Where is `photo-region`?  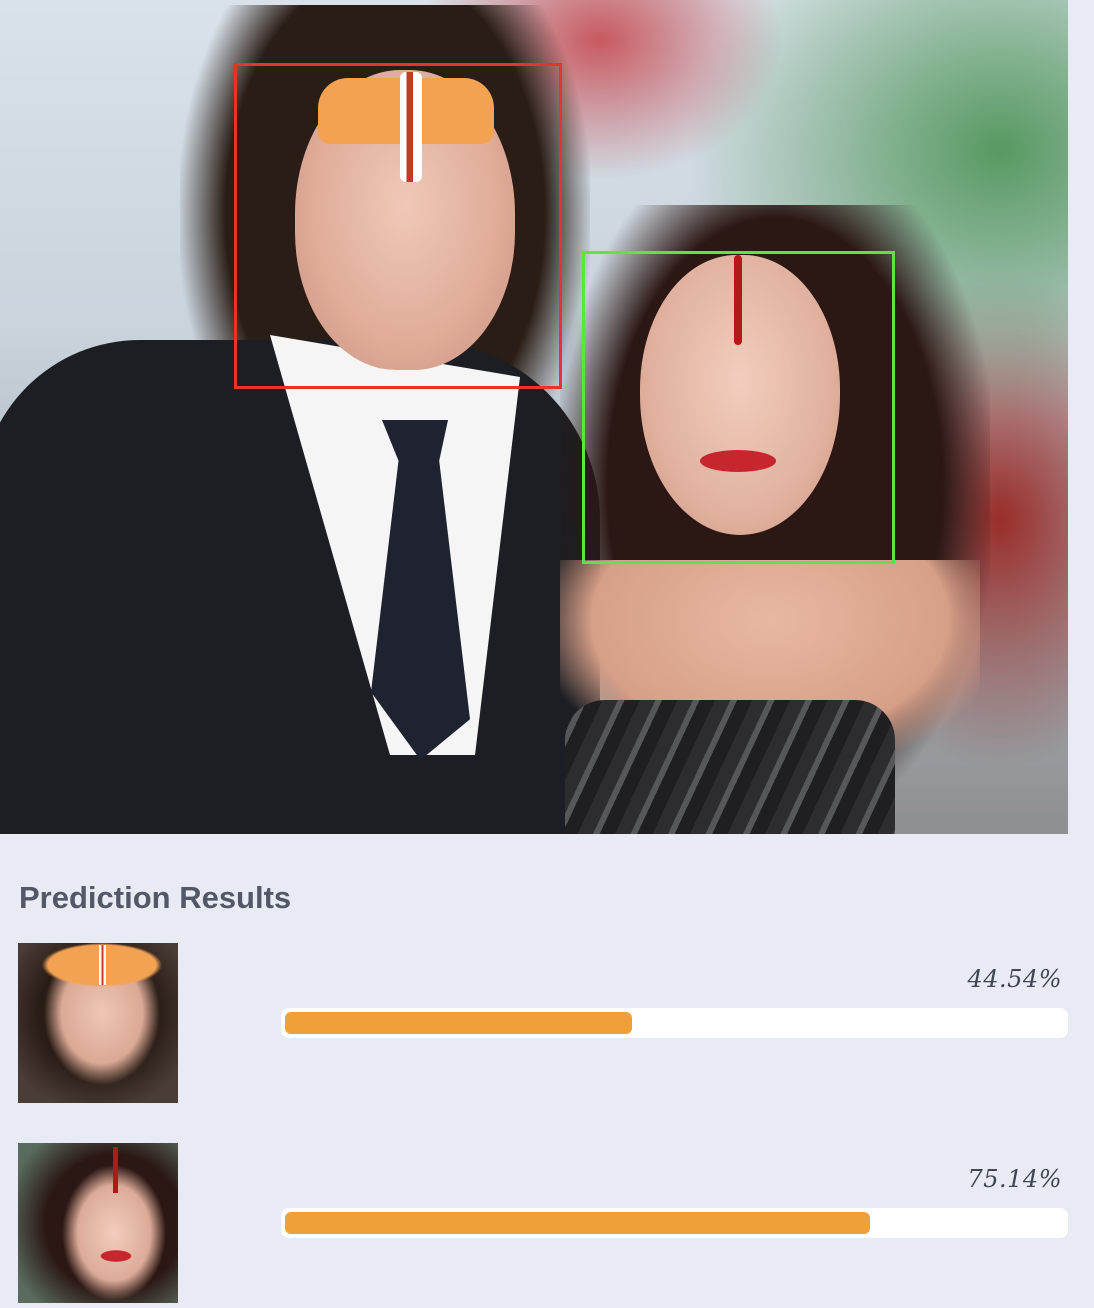 photo-region is located at coordinates (730, 767).